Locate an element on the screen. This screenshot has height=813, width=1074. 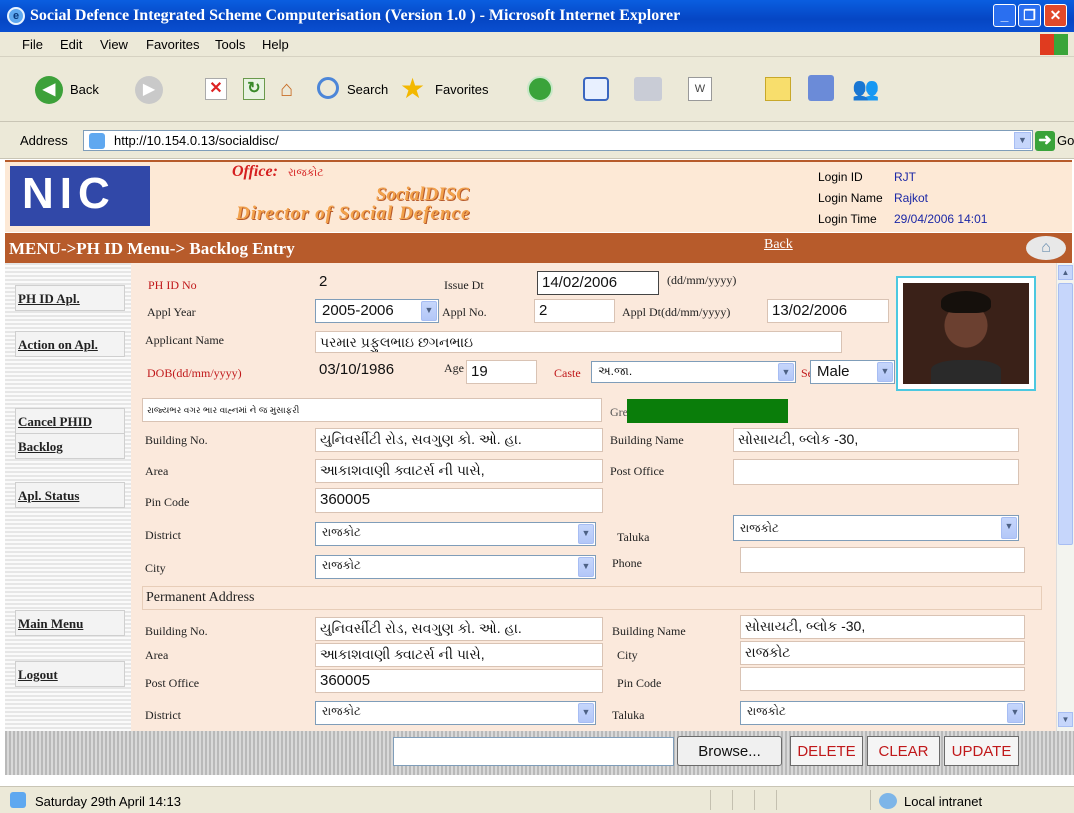
nic-logo: NIC is located at coordinates (80, 196).